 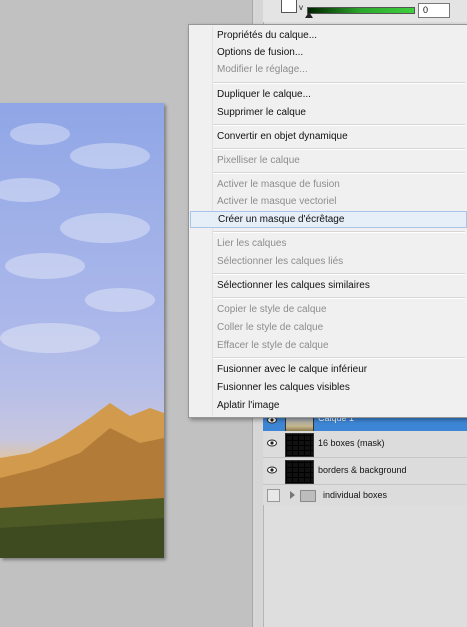 What do you see at coordinates (328, 387) in the screenshot?
I see `menu-item-merge-visible: Fusionner les calques visibles` at bounding box center [328, 387].